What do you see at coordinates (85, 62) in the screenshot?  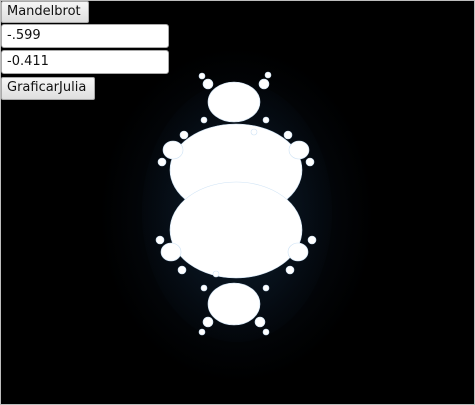 I see `imaginary-part-input: -0.411` at bounding box center [85, 62].